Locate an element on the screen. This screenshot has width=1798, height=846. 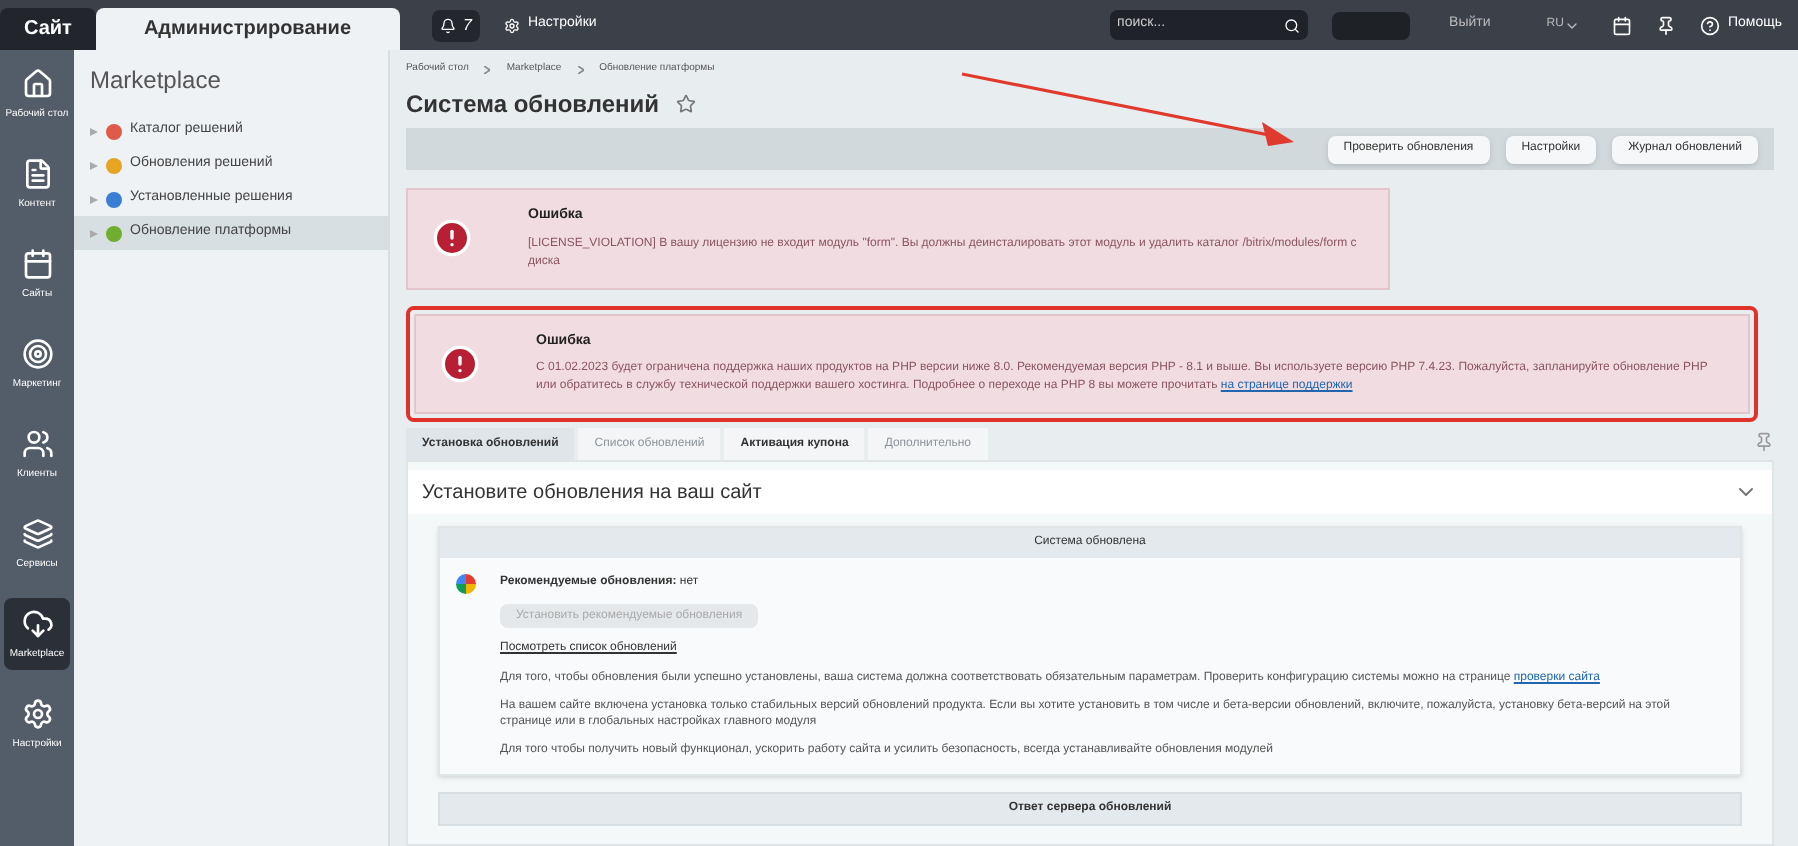
help-icon is located at coordinates (1709, 25).